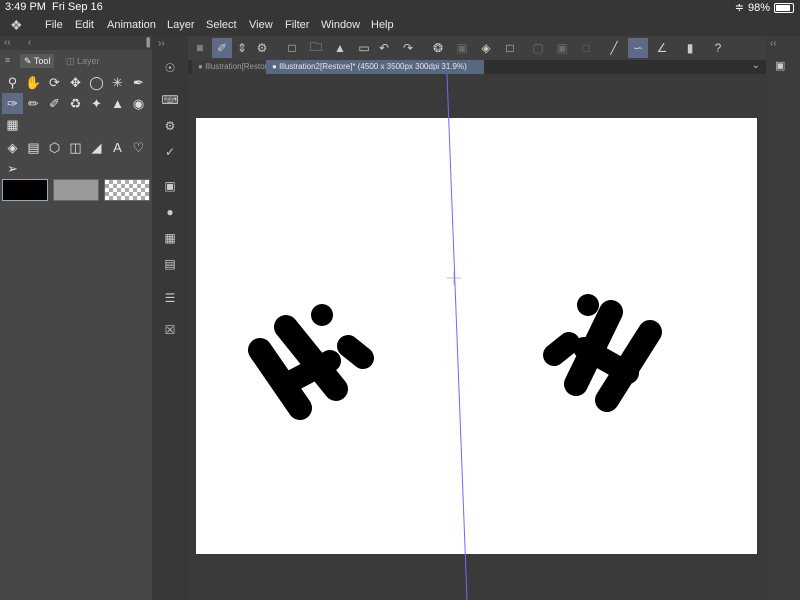 The height and width of the screenshot is (600, 800). I want to click on sub-color-swatch, so click(76, 190).